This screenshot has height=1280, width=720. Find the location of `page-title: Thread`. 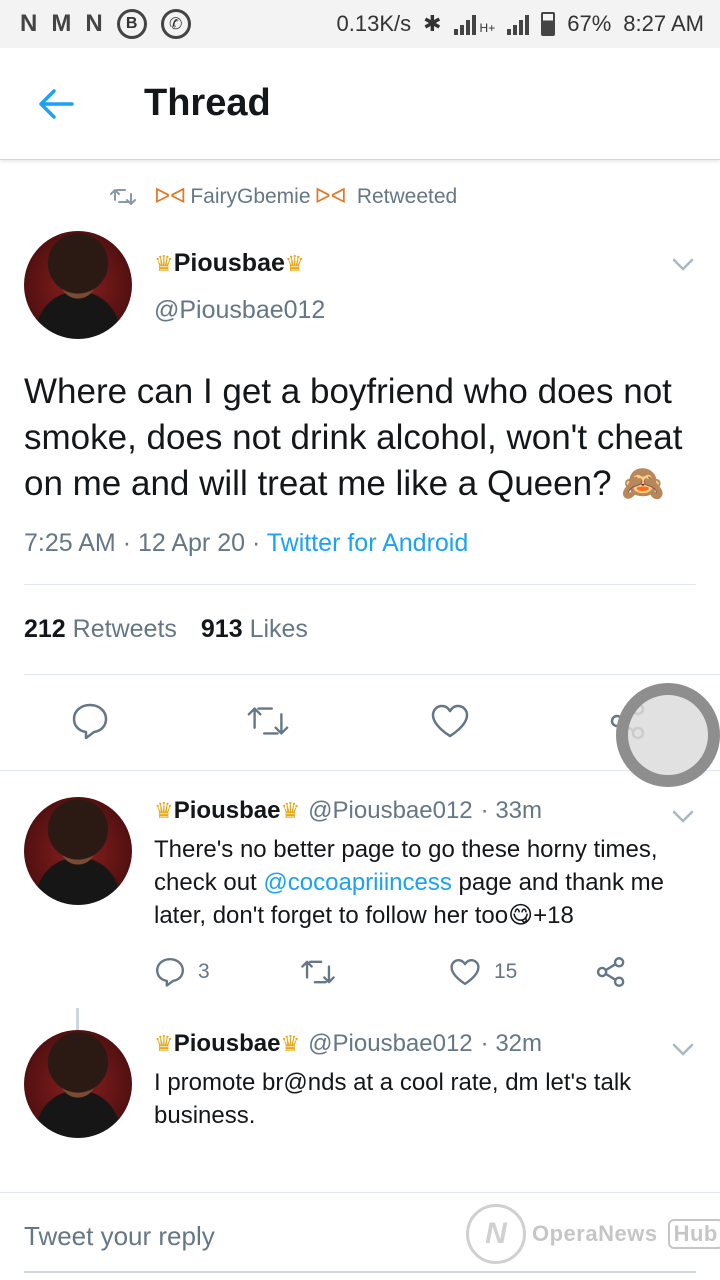

page-title: Thread is located at coordinates (207, 103).